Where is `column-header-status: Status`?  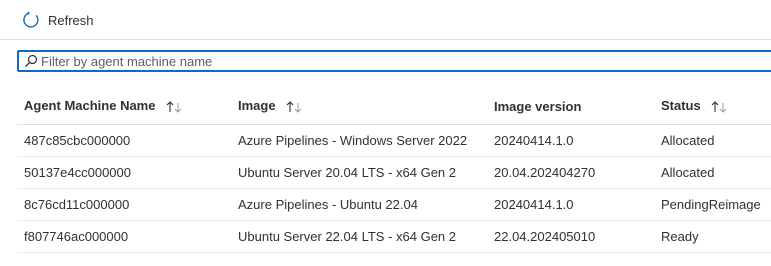 column-header-status: Status is located at coordinates (712, 106).